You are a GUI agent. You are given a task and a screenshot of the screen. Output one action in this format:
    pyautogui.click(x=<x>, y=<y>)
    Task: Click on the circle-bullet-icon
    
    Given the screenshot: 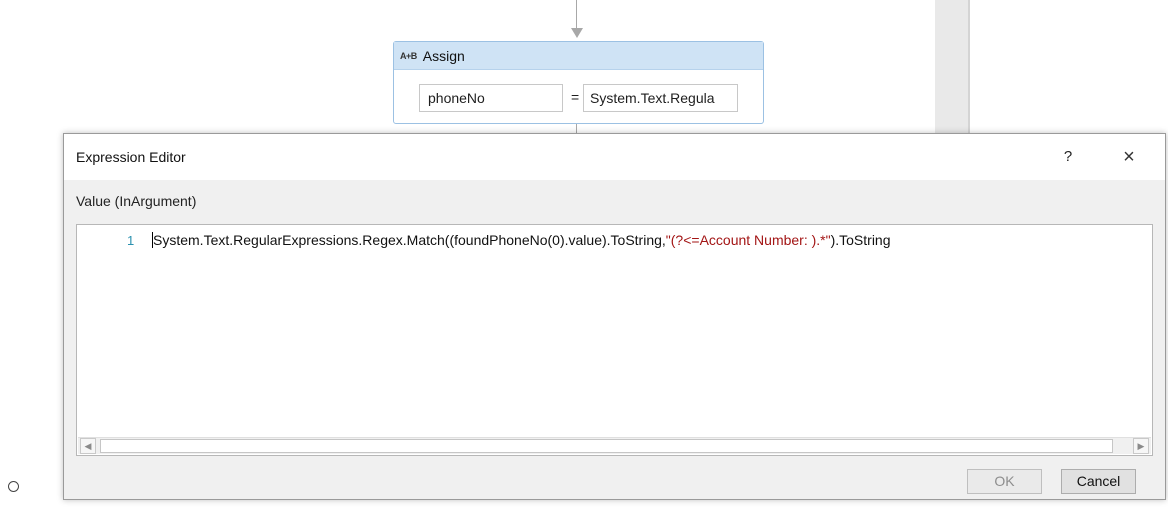 What is the action you would take?
    pyautogui.click(x=13, y=486)
    